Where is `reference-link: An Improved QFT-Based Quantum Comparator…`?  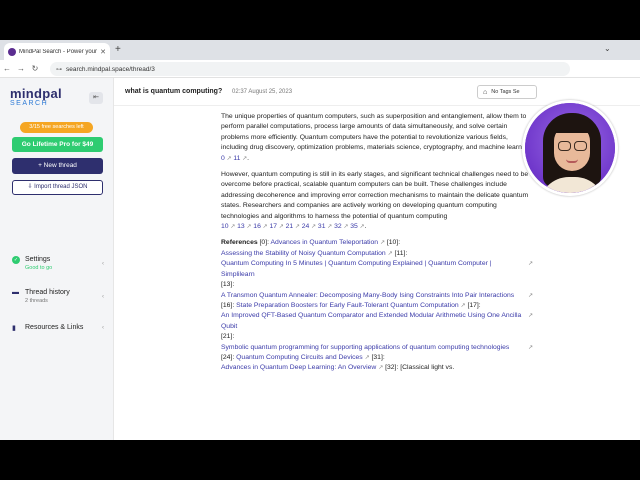
reference-link: An Improved QFT-Based Quantum Comparator… is located at coordinates (371, 321).